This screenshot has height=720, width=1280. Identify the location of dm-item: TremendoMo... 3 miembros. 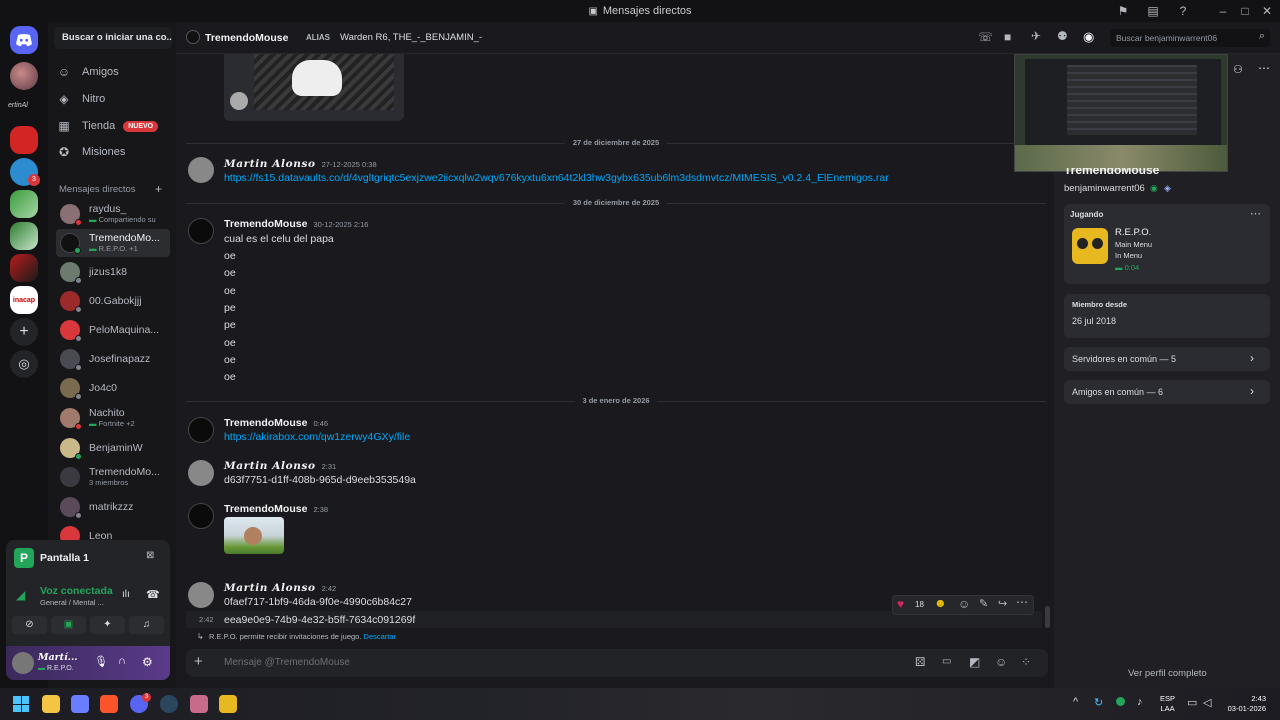
(113, 477).